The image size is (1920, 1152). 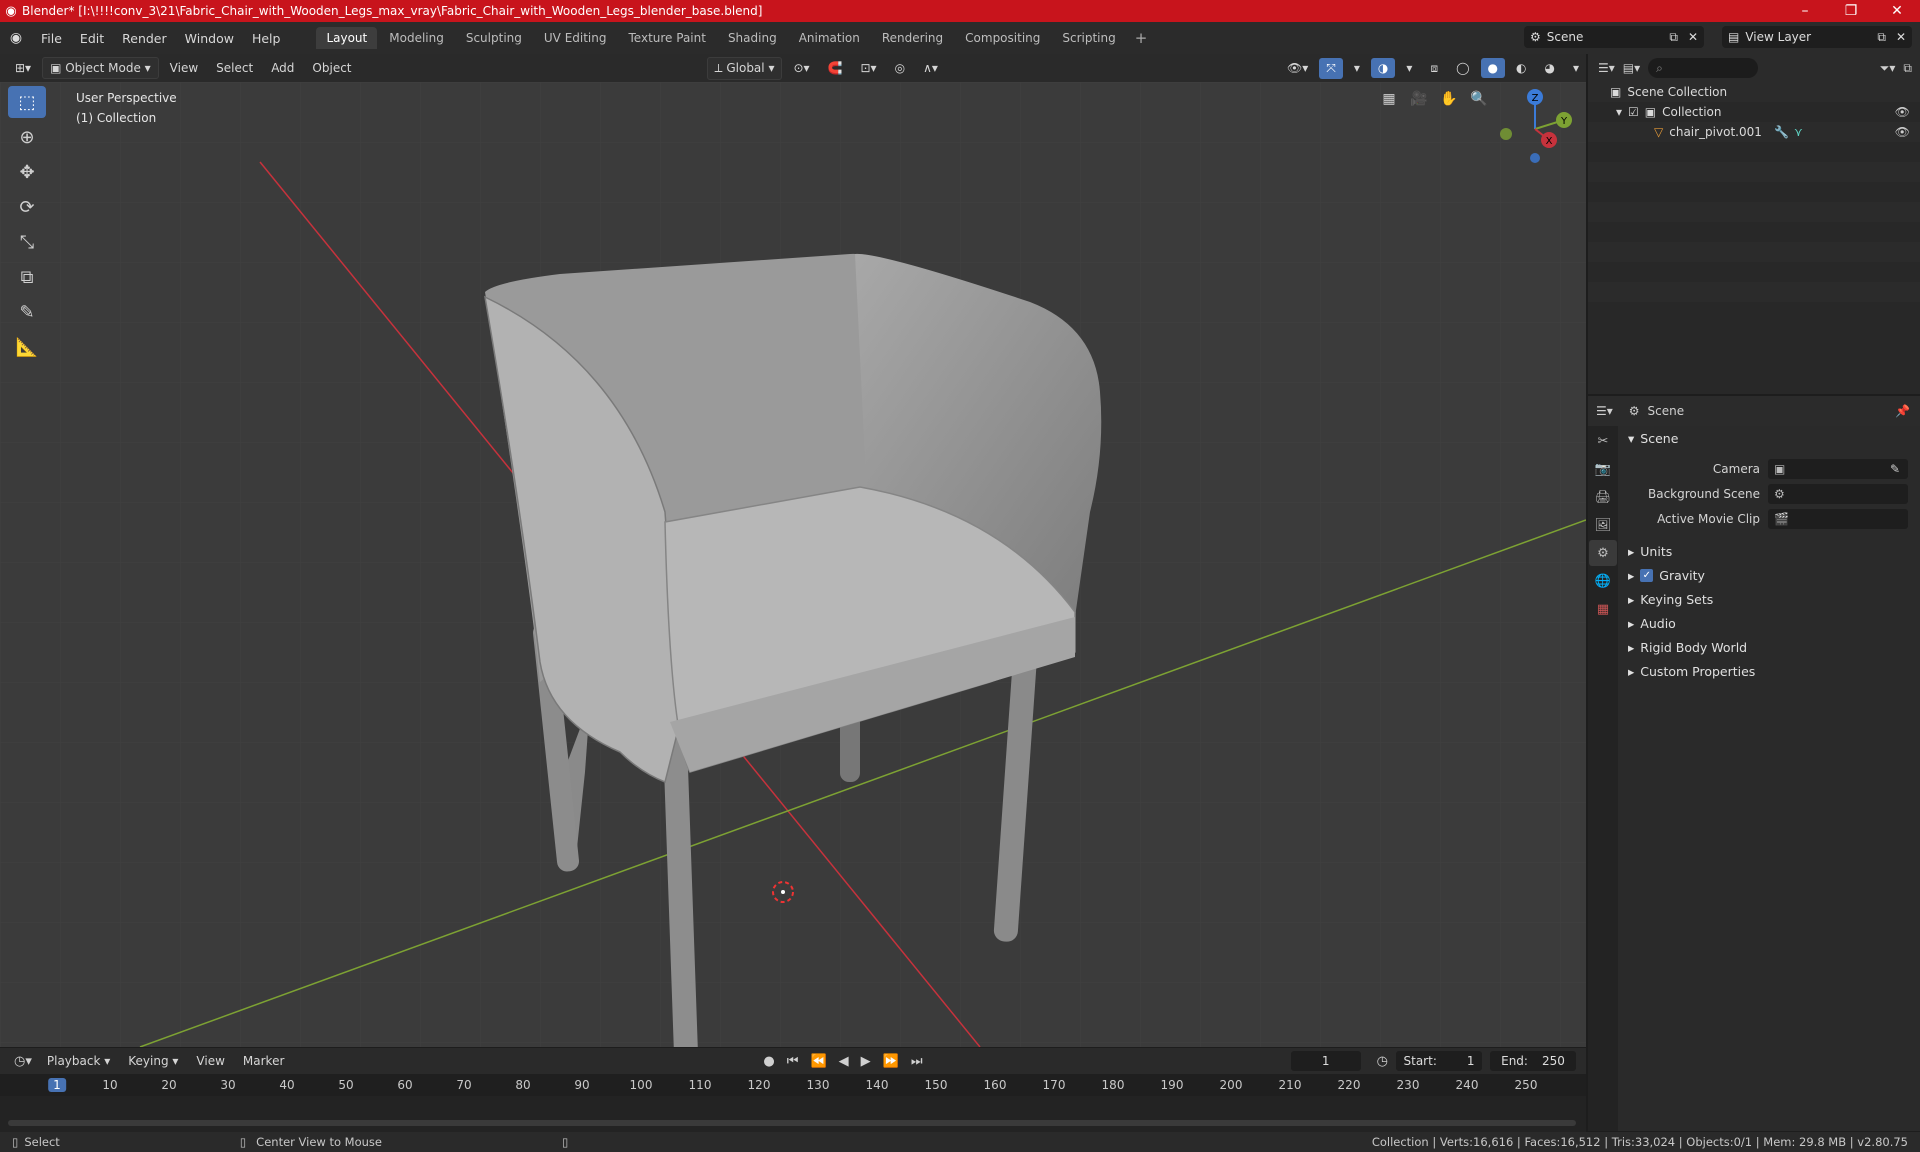 I want to click on jump-start-icon: ⏮, so click(x=793, y=1061).